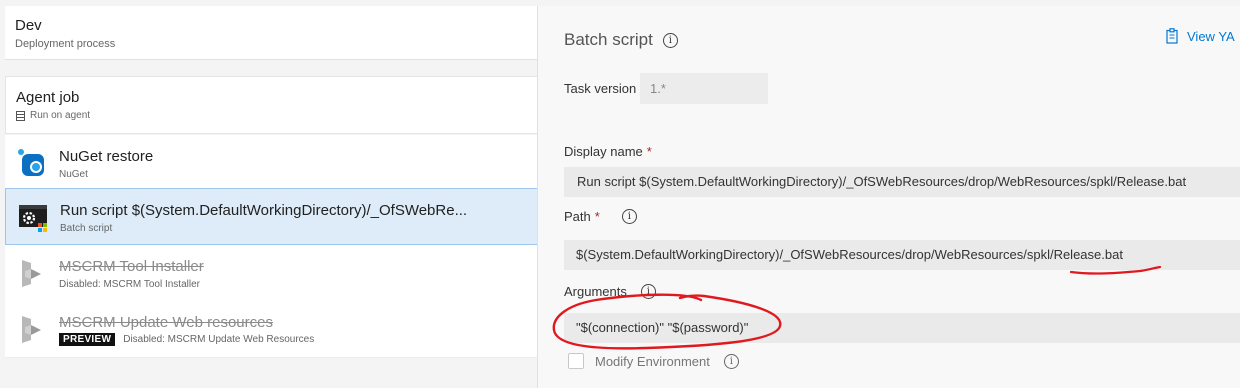  I want to click on task-version-label: Task version, so click(600, 88).